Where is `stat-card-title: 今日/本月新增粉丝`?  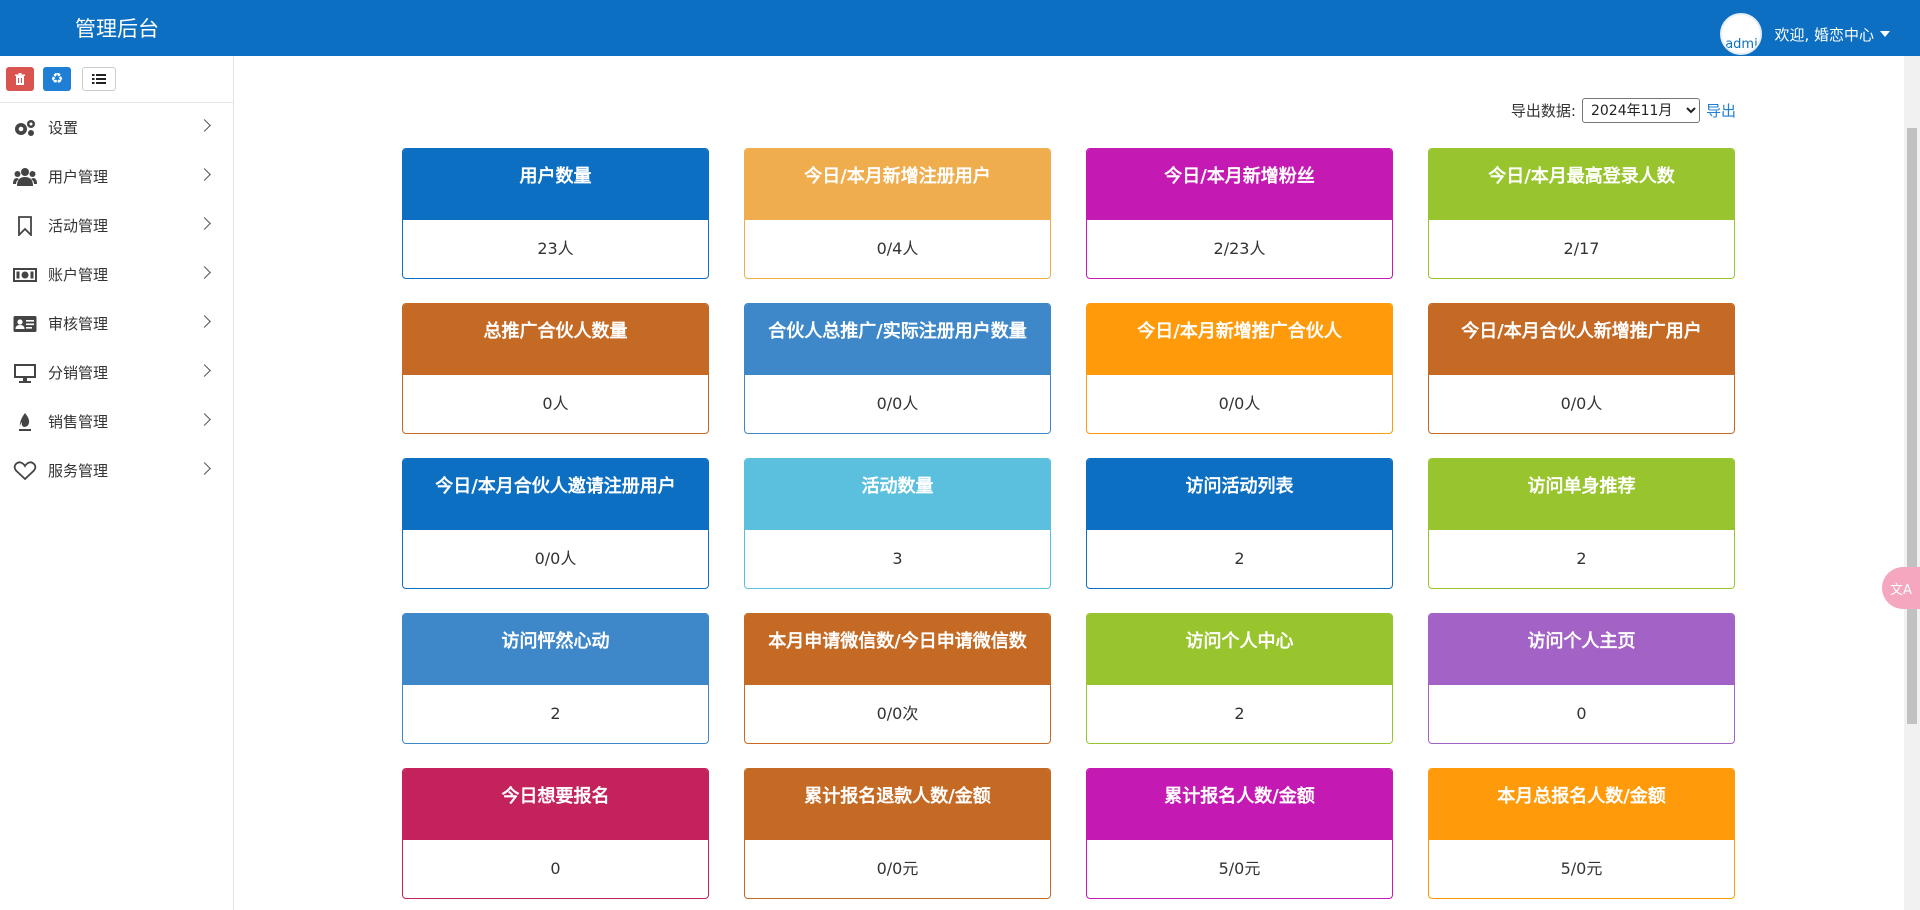
stat-card-title: 今日/本月新增粉丝 is located at coordinates (1239, 184).